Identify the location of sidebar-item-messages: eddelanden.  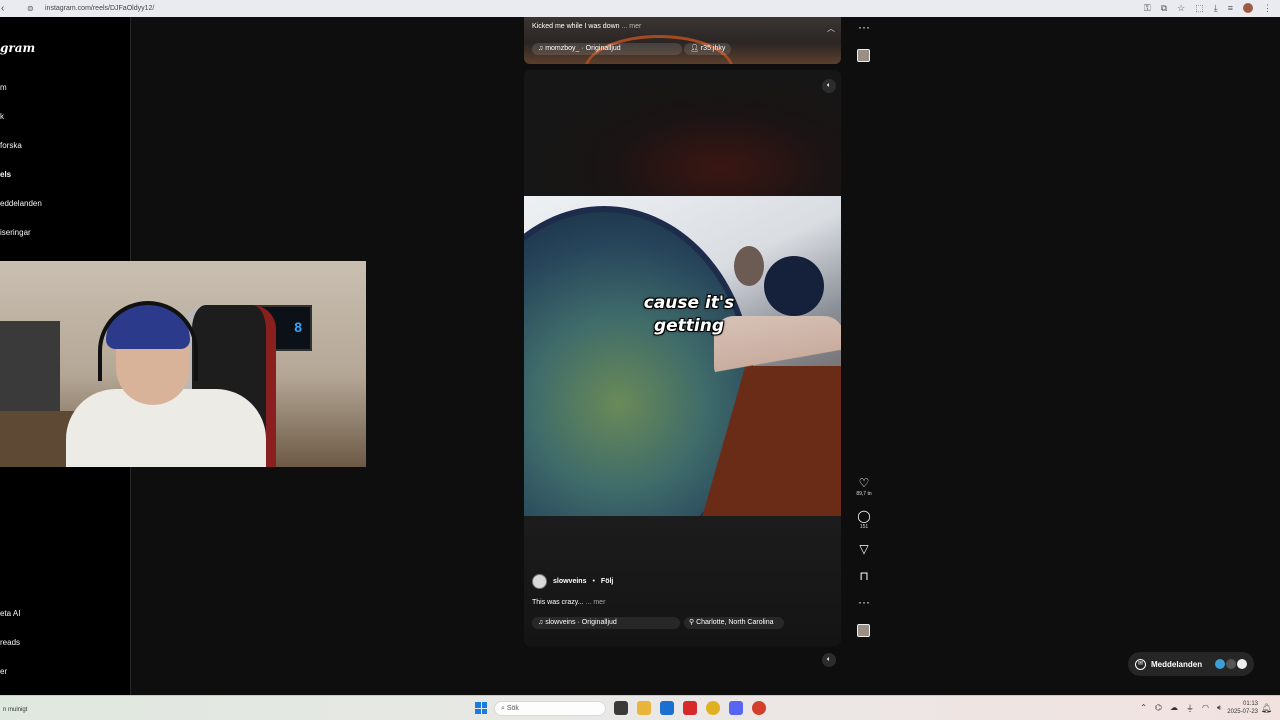
(21, 203).